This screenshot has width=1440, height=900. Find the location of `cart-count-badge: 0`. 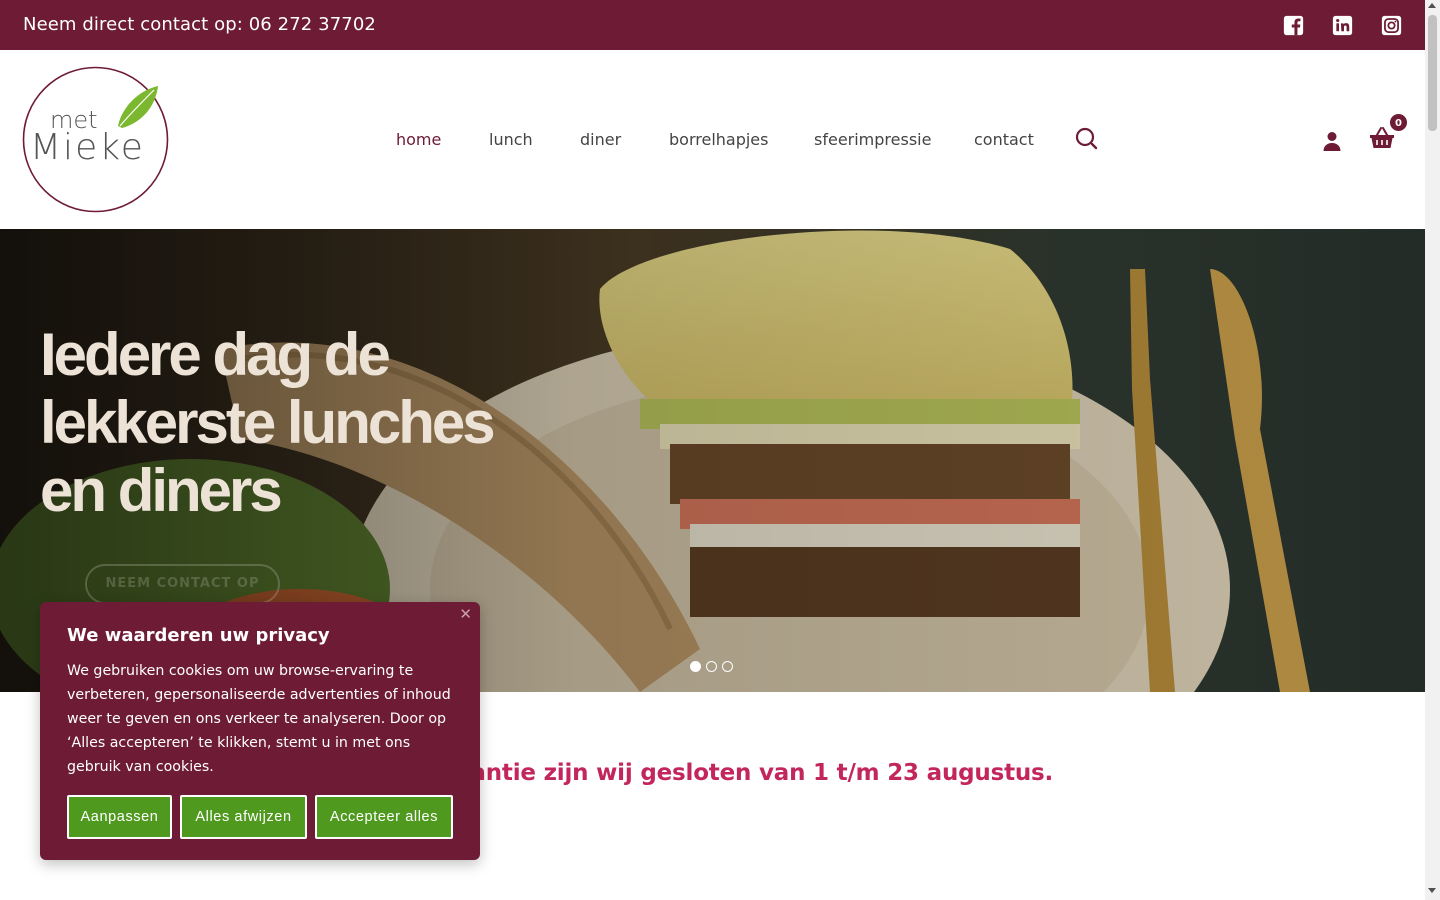

cart-count-badge: 0 is located at coordinates (1398, 122).